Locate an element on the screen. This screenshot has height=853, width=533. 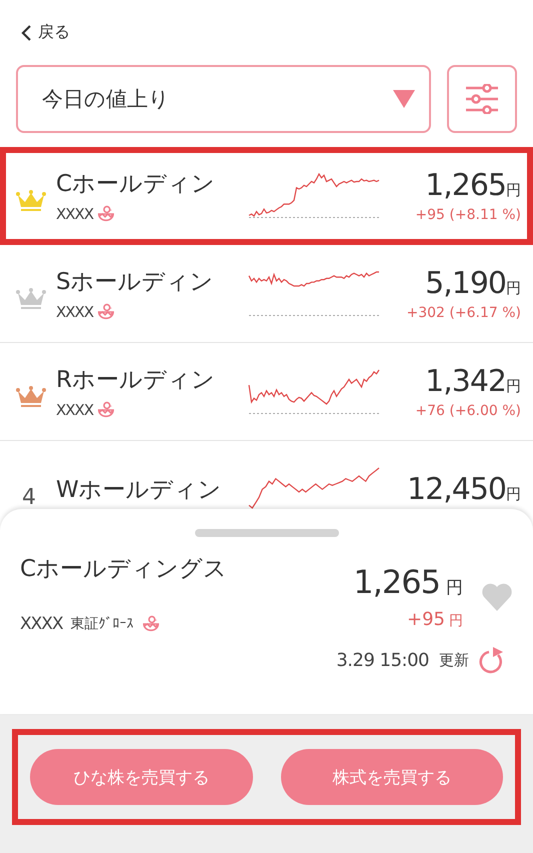
ranking-dropdown: 今日の値上り is located at coordinates (223, 99).